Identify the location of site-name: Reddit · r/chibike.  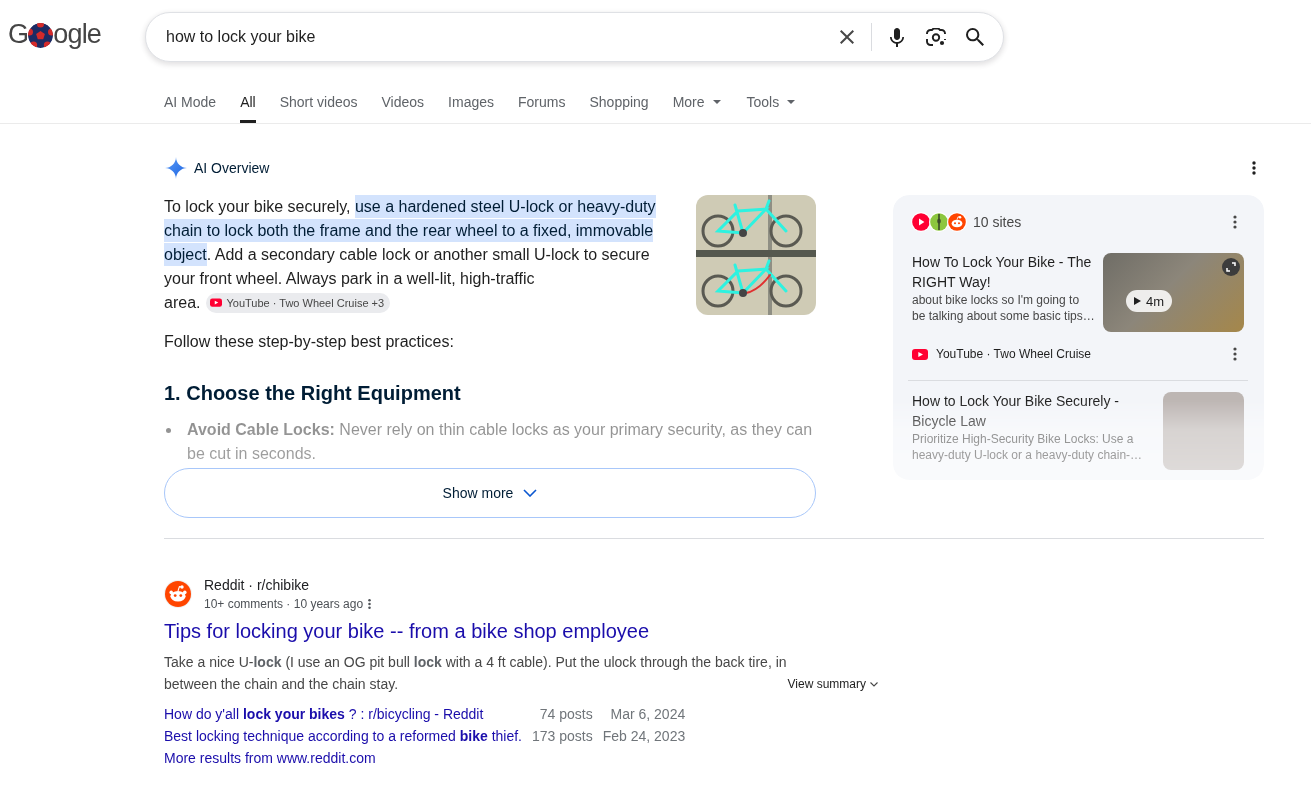
(257, 585).